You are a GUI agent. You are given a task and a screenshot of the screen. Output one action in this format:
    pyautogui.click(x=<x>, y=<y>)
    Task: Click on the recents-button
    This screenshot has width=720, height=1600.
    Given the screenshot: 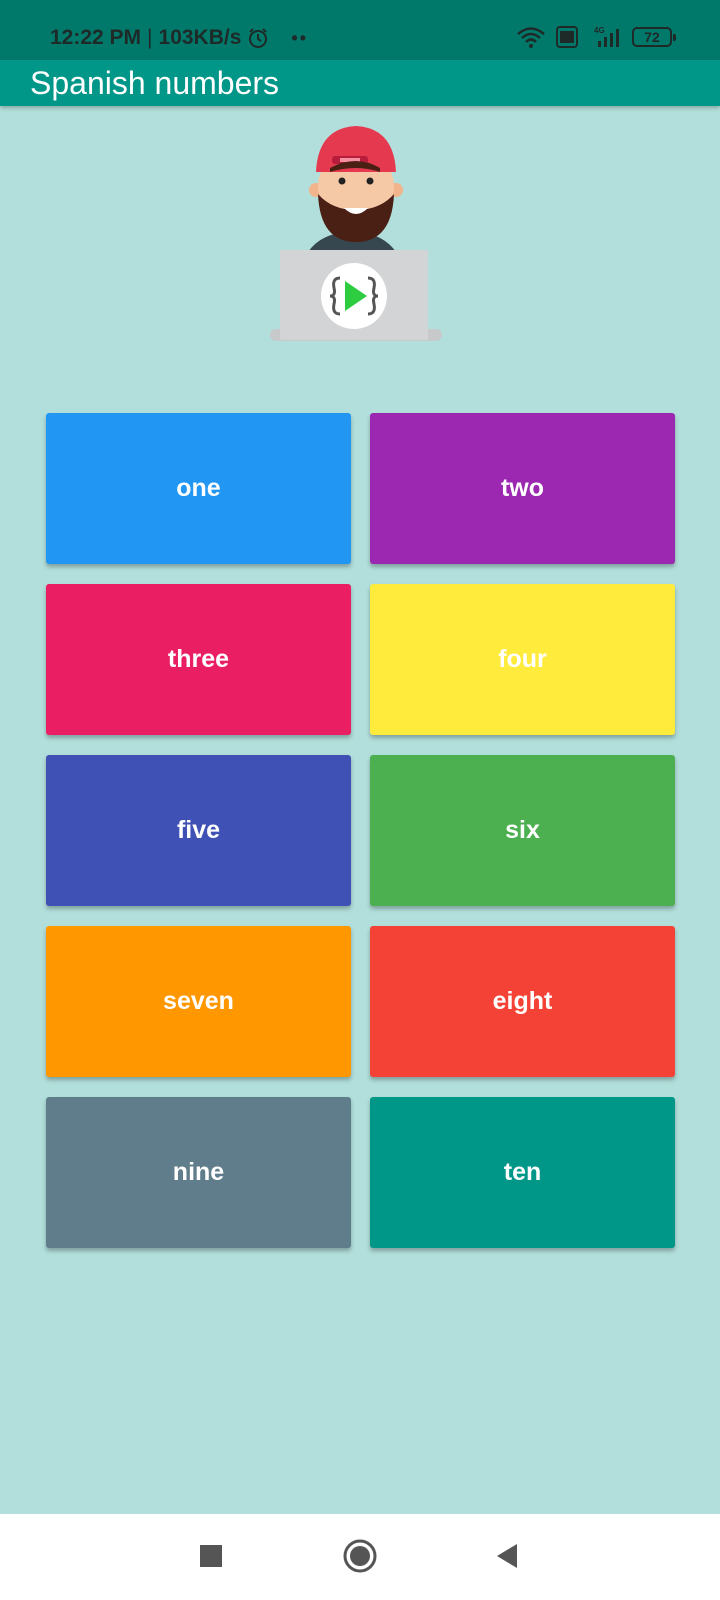 What is the action you would take?
    pyautogui.click(x=211, y=1558)
    